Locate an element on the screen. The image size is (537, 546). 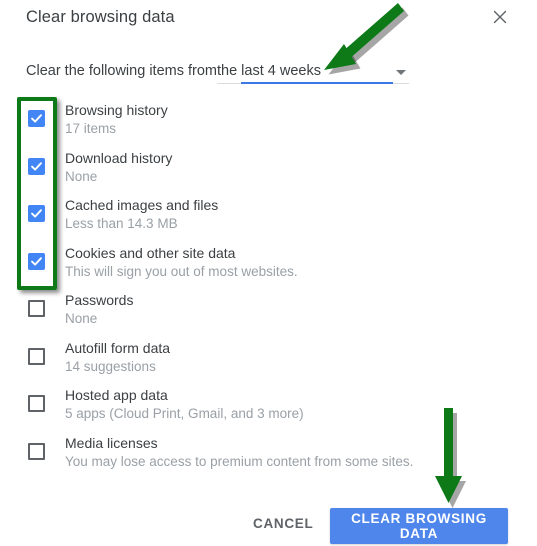
chevron-down-icon is located at coordinates (401, 72).